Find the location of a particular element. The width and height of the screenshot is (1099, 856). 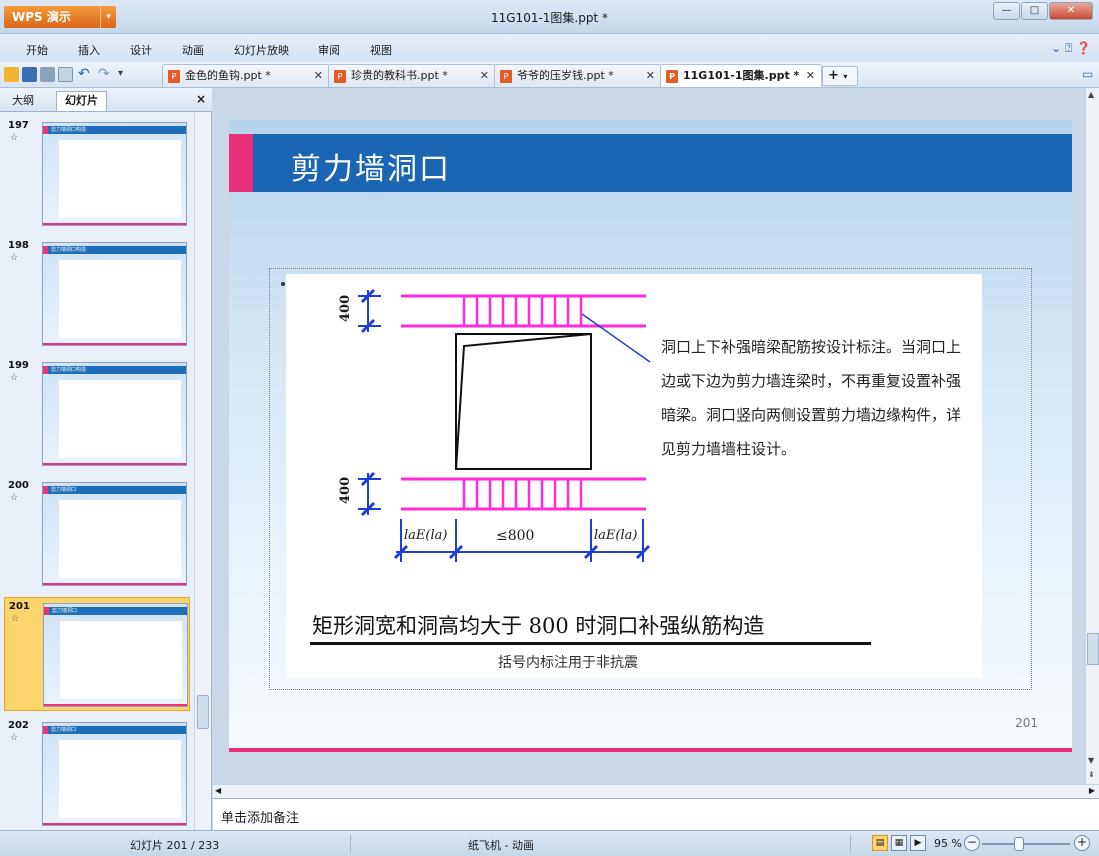

vertical-scroll-thumb is located at coordinates (1093, 649).